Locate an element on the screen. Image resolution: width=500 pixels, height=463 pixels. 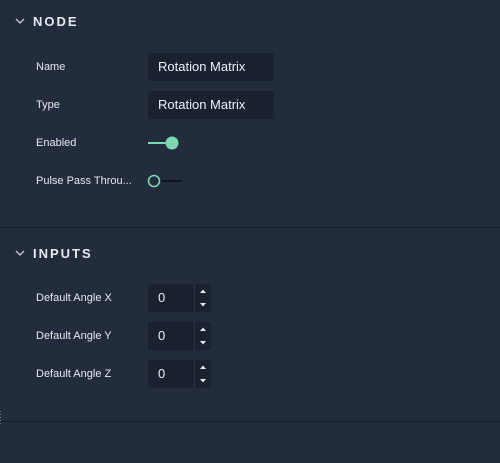
node-section-header: NODE is located at coordinates (250, 21).